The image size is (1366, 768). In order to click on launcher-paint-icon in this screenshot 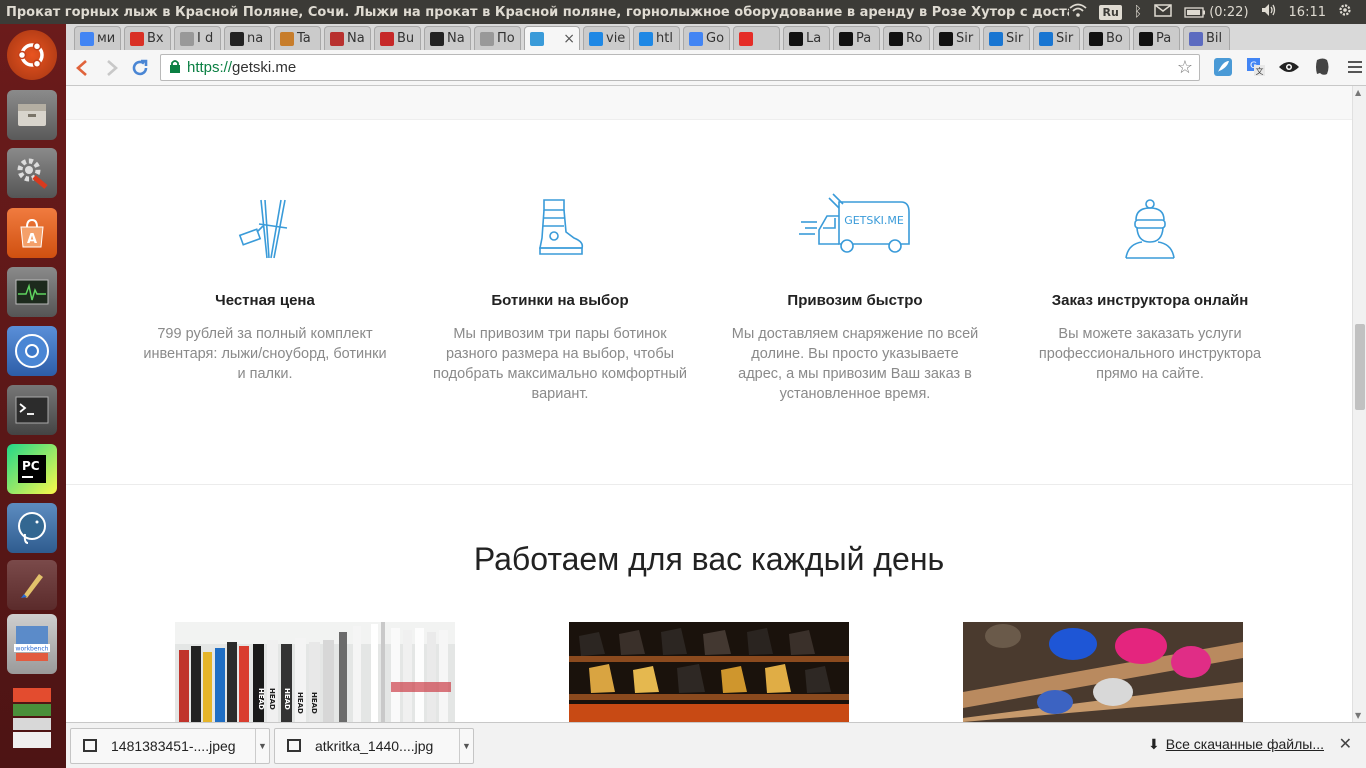, I will do `click(32, 585)`.